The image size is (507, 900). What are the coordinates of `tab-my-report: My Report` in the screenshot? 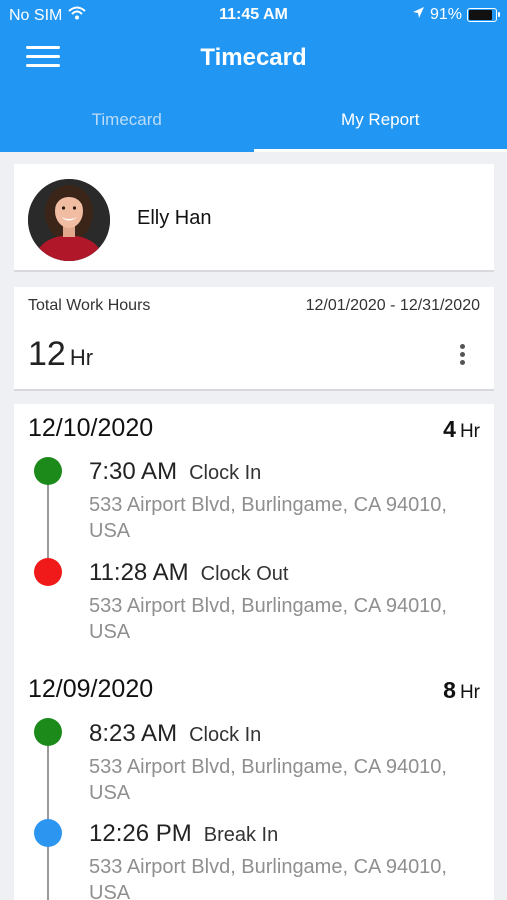 It's located at (380, 120).